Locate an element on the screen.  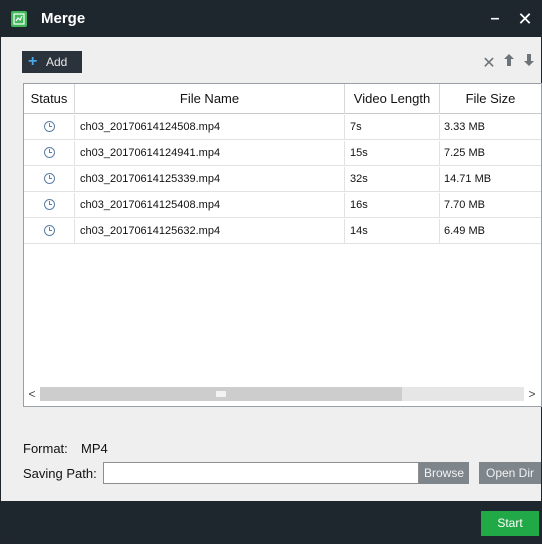
video-length-cell: 16s is located at coordinates (392, 205).